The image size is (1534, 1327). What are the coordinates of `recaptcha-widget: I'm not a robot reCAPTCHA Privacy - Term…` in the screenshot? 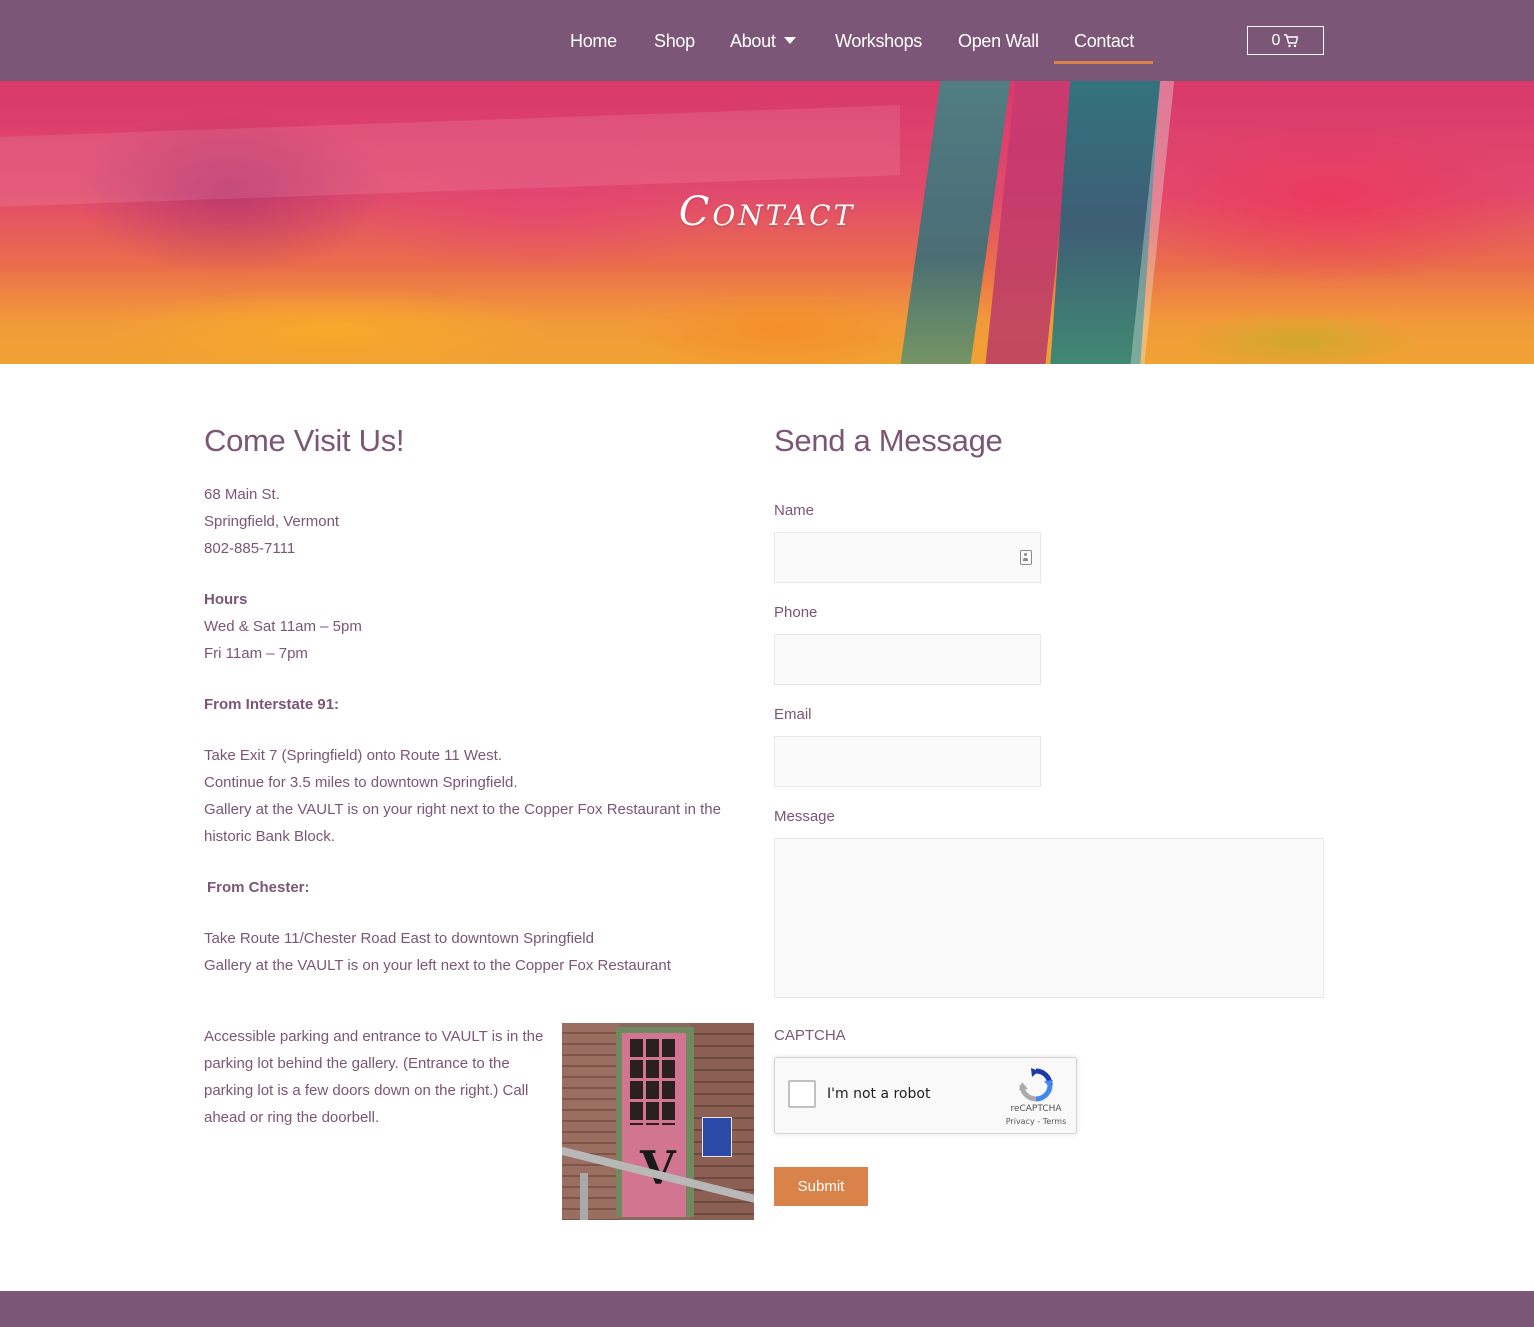 It's located at (925, 1095).